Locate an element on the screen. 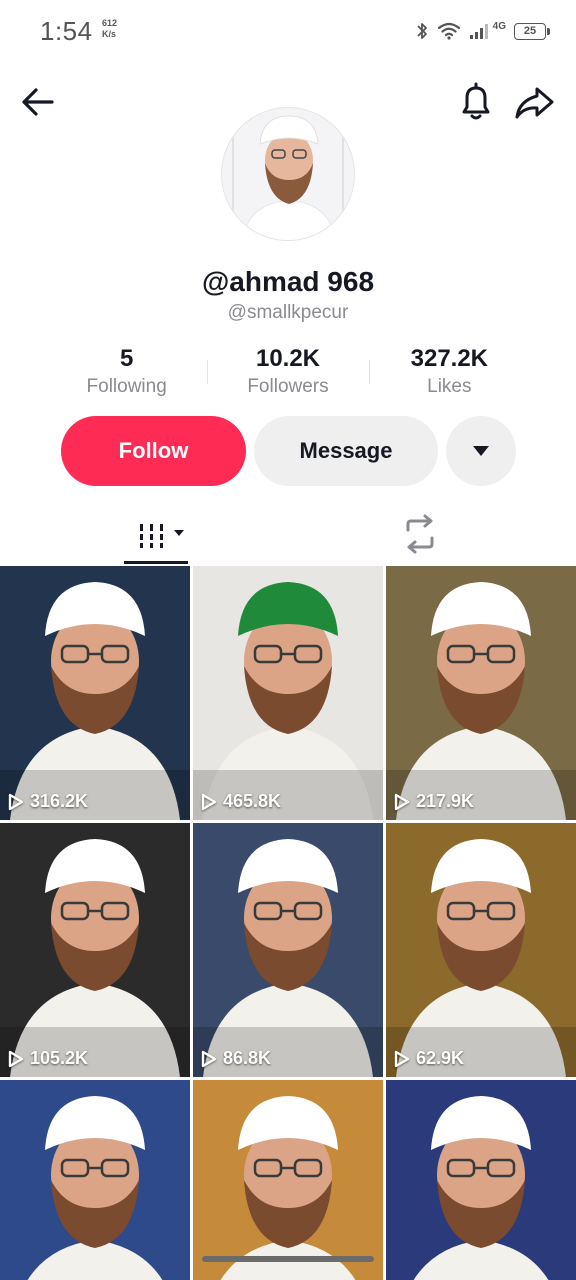  battery-icon: 25 is located at coordinates (532, 31).